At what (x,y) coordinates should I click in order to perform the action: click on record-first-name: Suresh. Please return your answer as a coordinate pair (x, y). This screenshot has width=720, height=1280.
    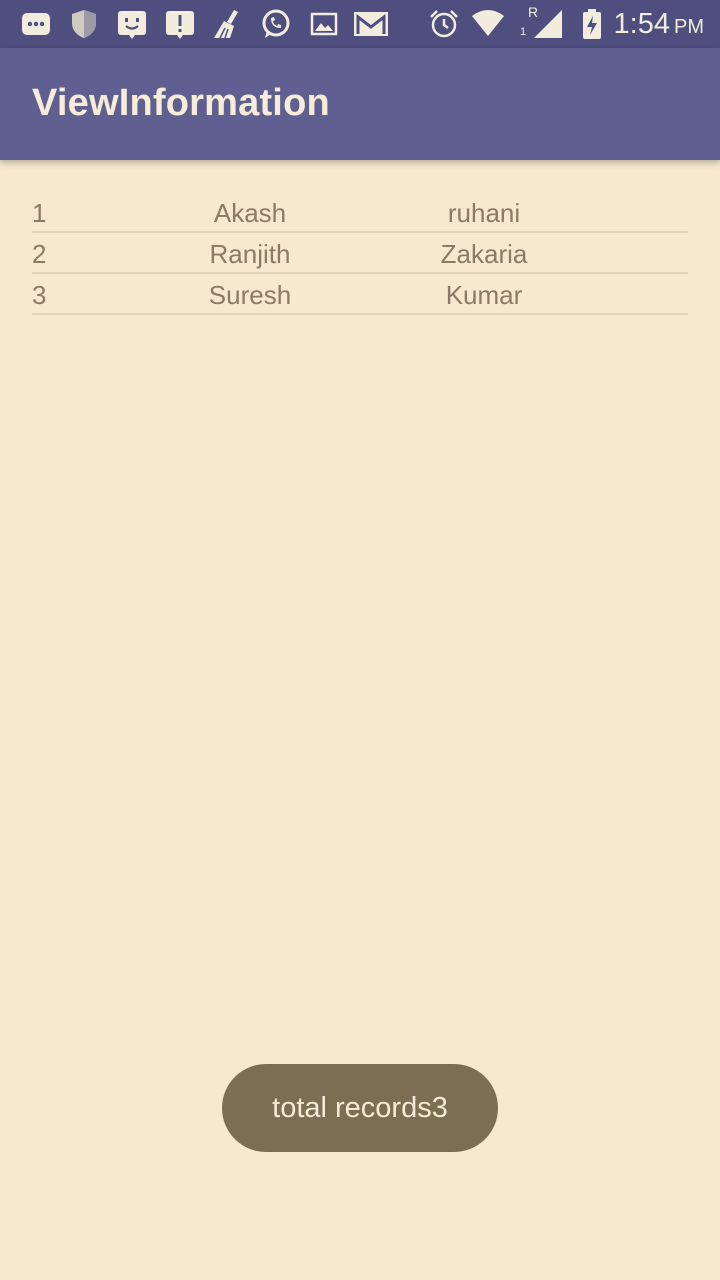
    Looking at the image, I should click on (250, 295).